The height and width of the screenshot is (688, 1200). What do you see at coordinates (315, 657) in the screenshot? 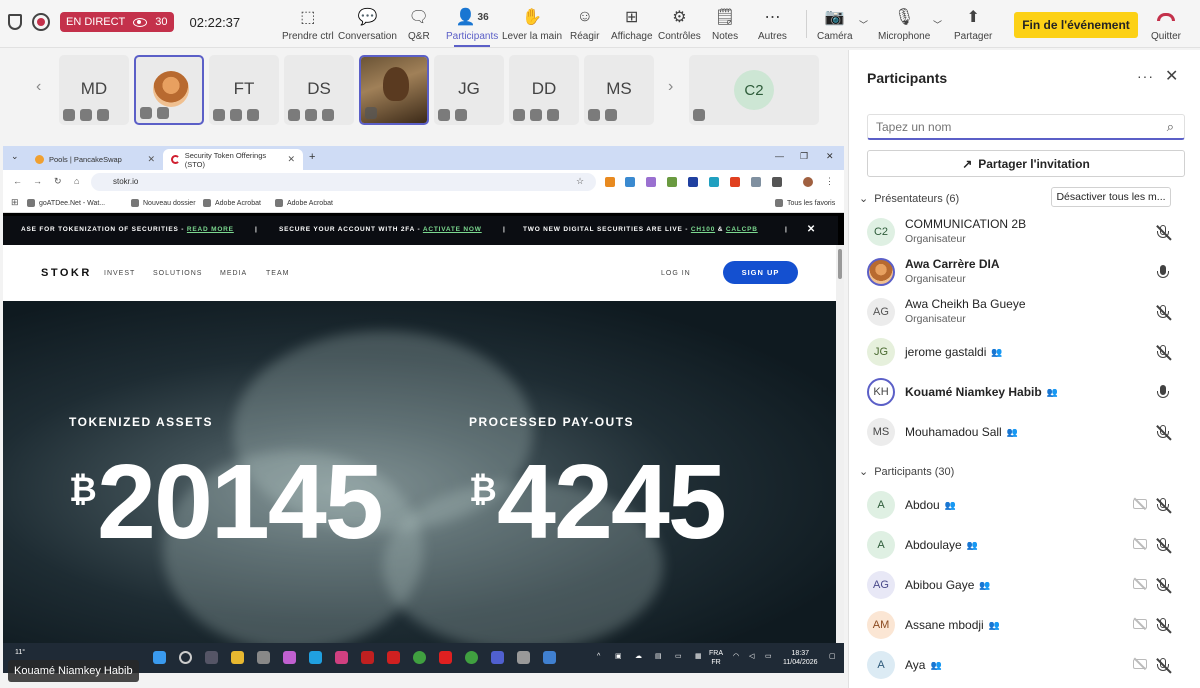
I see `edge-icon` at bounding box center [315, 657].